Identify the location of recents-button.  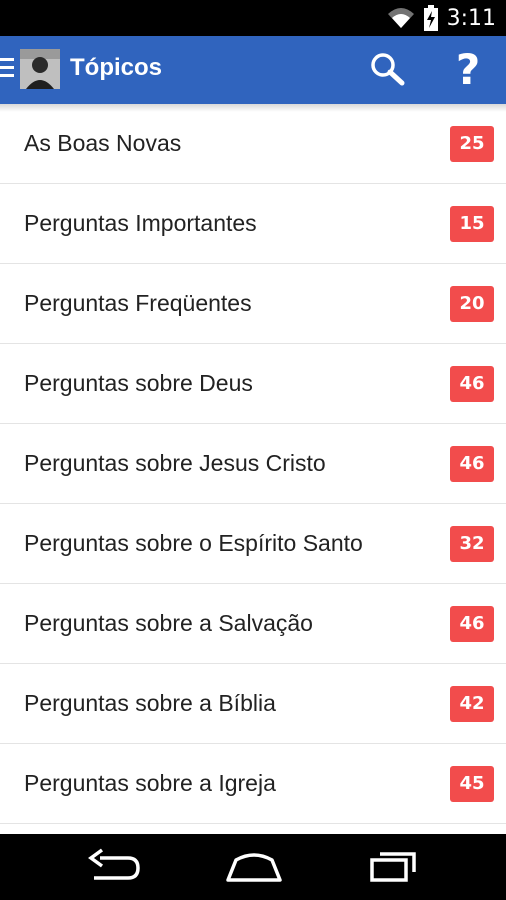
(394, 867).